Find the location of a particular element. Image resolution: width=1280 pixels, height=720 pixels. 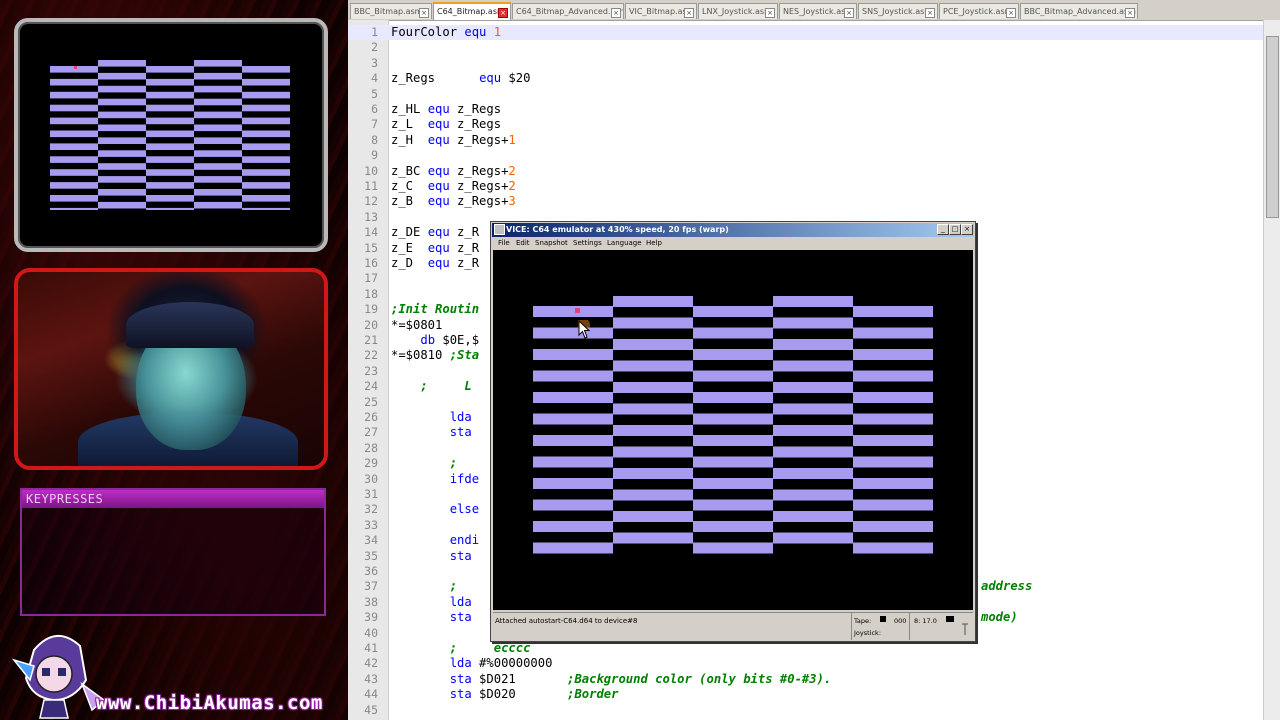

code-line: 1 FourColor equ 1 is located at coordinates (806, 33).